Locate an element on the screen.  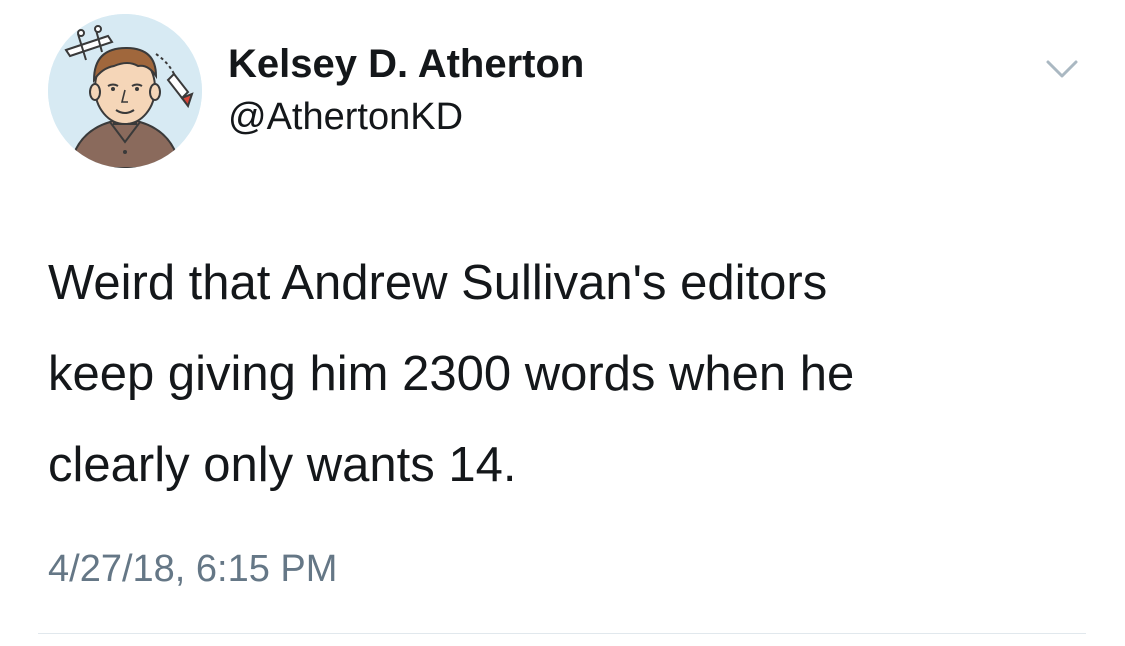
avatar-illustration is located at coordinates (125, 91).